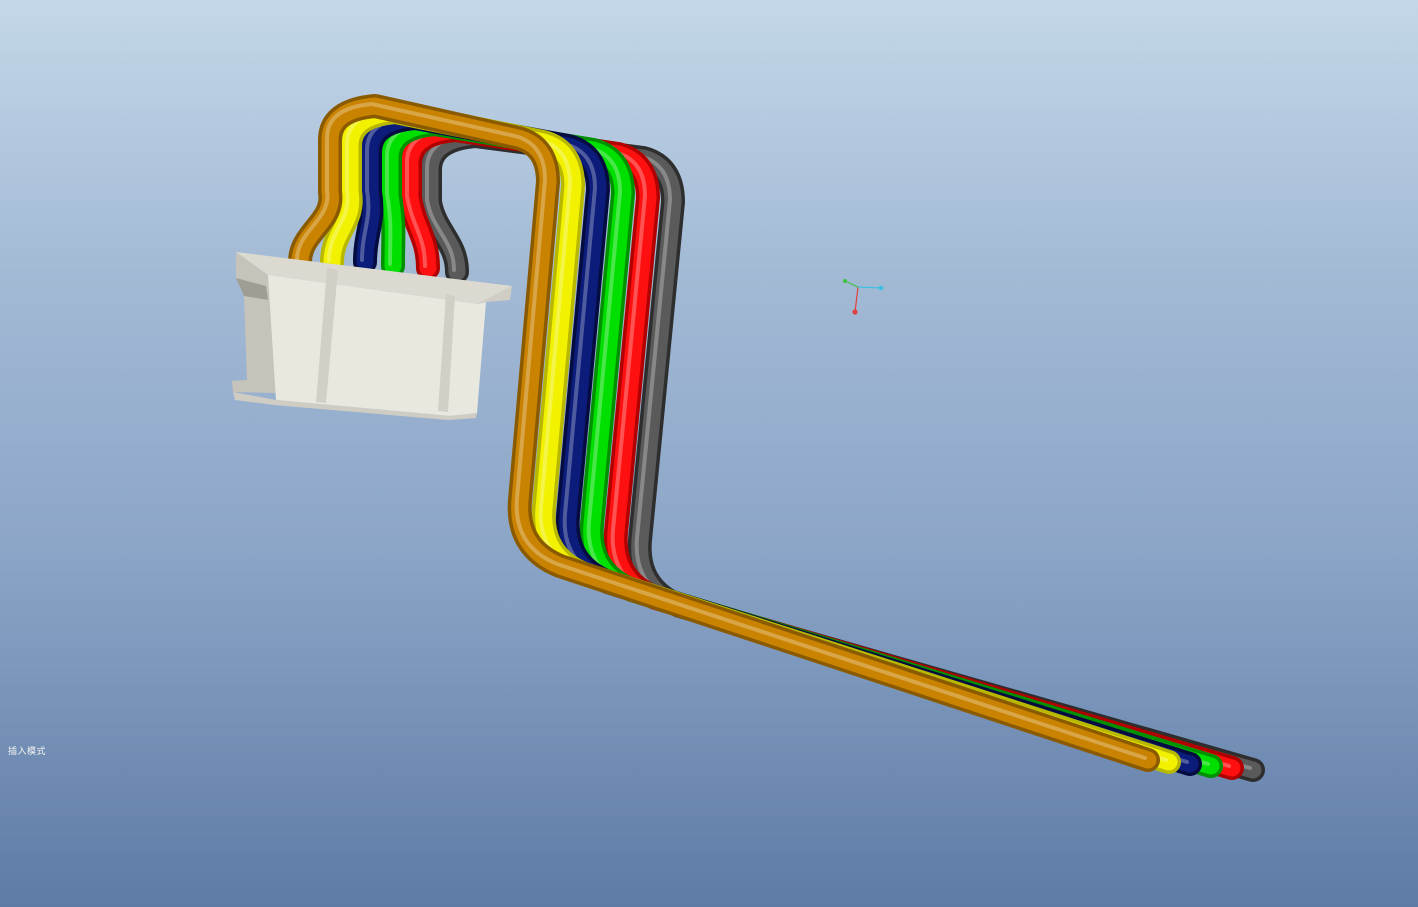  I want to click on status-message: 插入模式, so click(27, 752).